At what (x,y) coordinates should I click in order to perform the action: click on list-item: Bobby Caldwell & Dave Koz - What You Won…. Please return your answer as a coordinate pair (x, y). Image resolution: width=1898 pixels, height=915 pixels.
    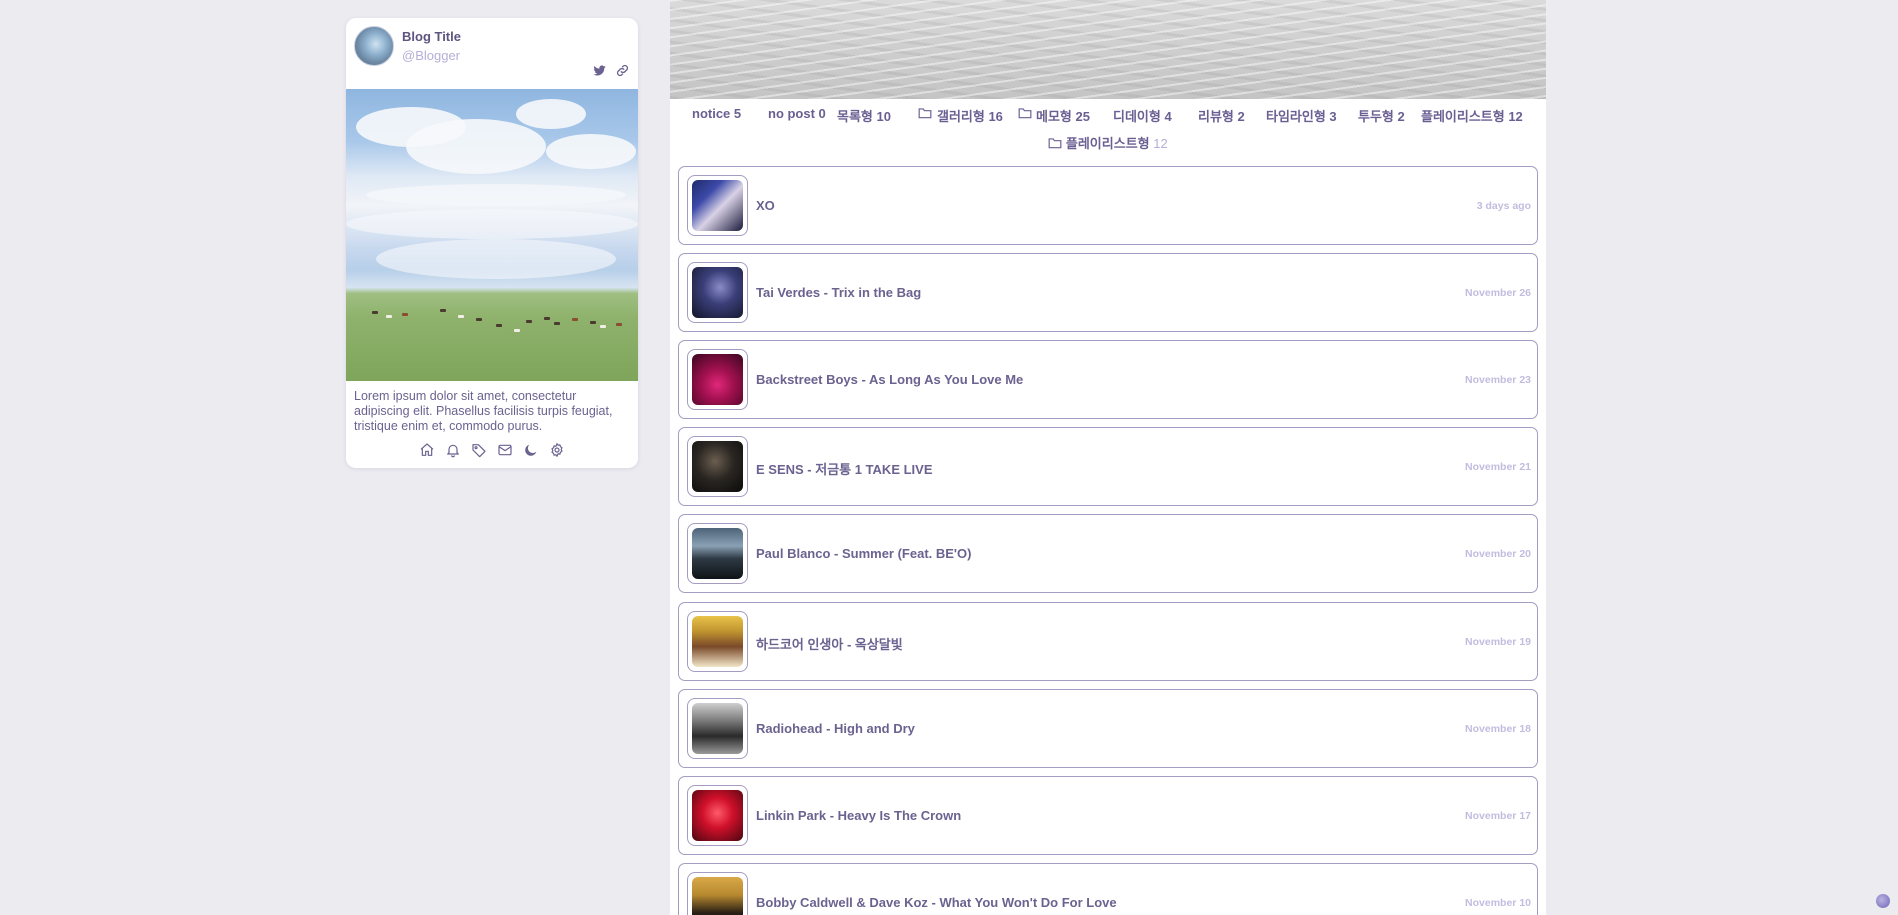
    Looking at the image, I should click on (1108, 889).